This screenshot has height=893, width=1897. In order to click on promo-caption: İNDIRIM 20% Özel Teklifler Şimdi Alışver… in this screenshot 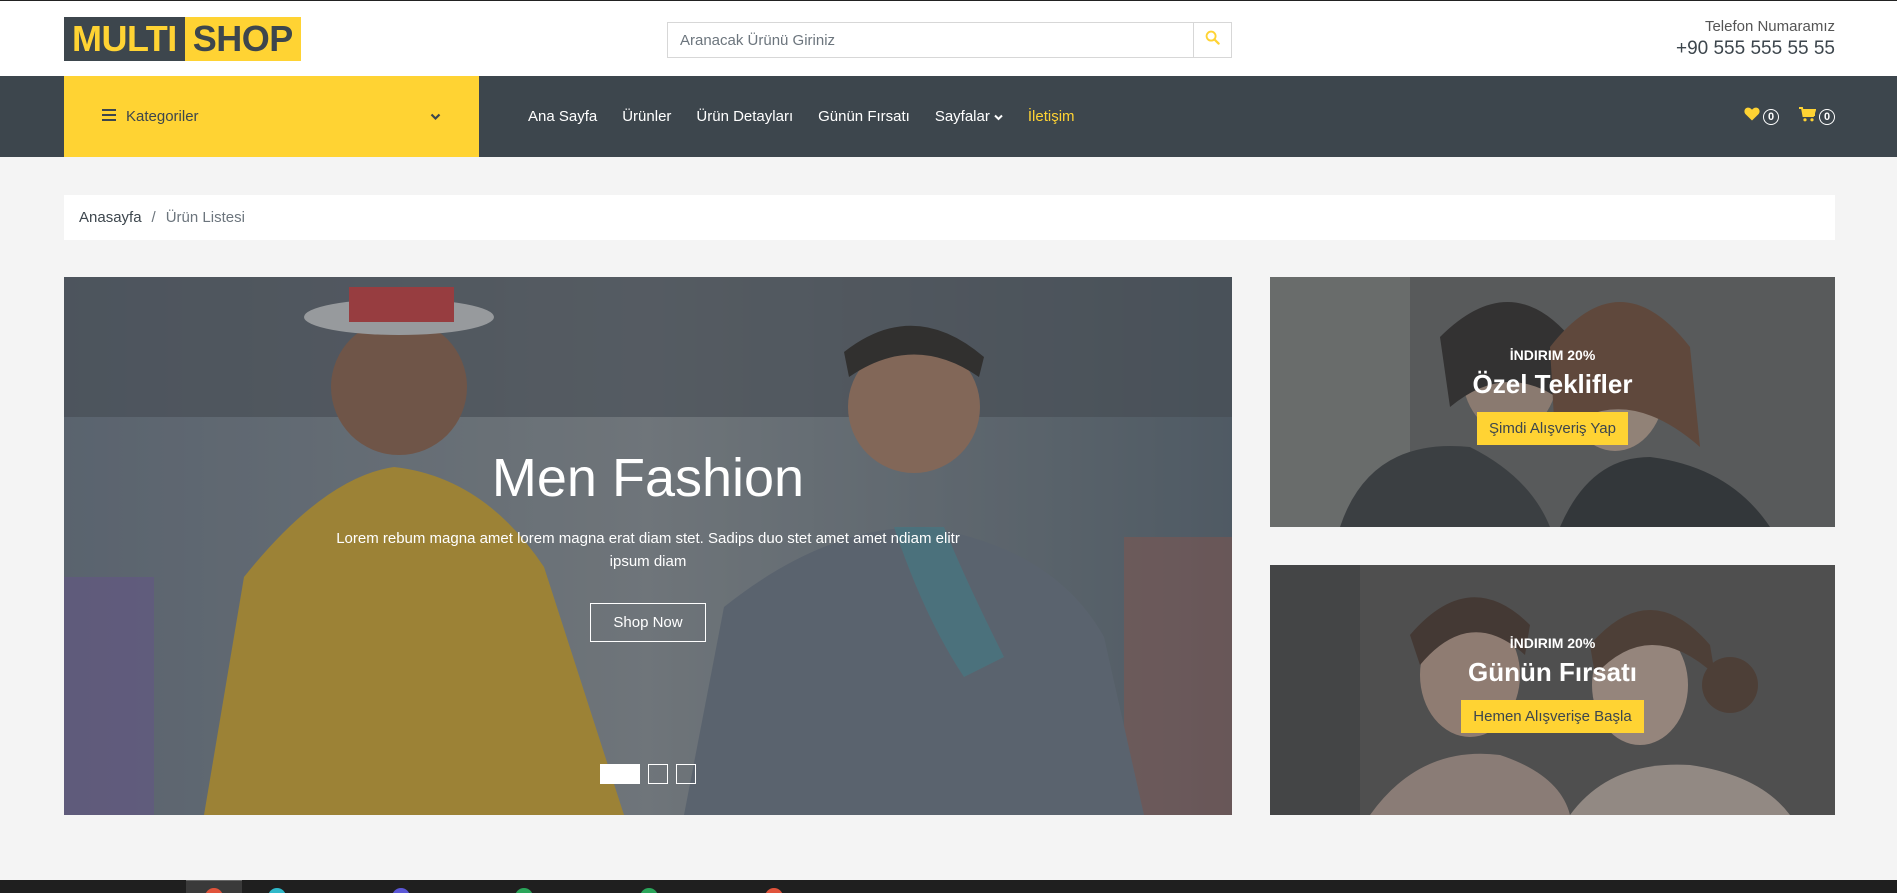, I will do `click(1552, 396)`.